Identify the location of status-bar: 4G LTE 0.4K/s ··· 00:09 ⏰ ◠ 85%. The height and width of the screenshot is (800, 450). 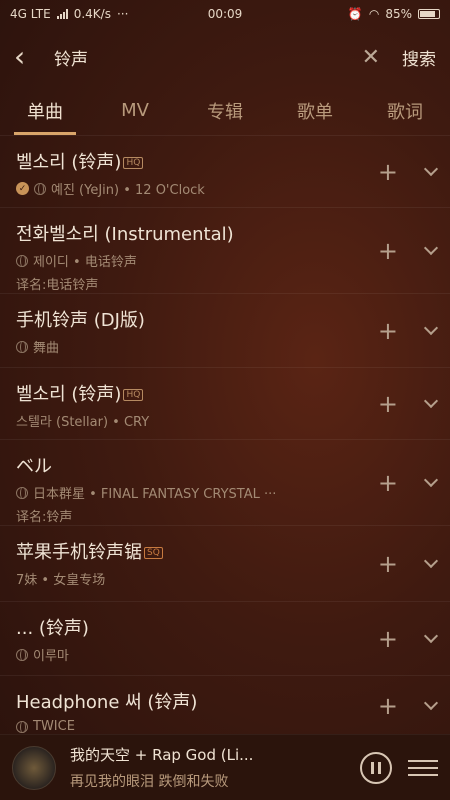
(225, 14).